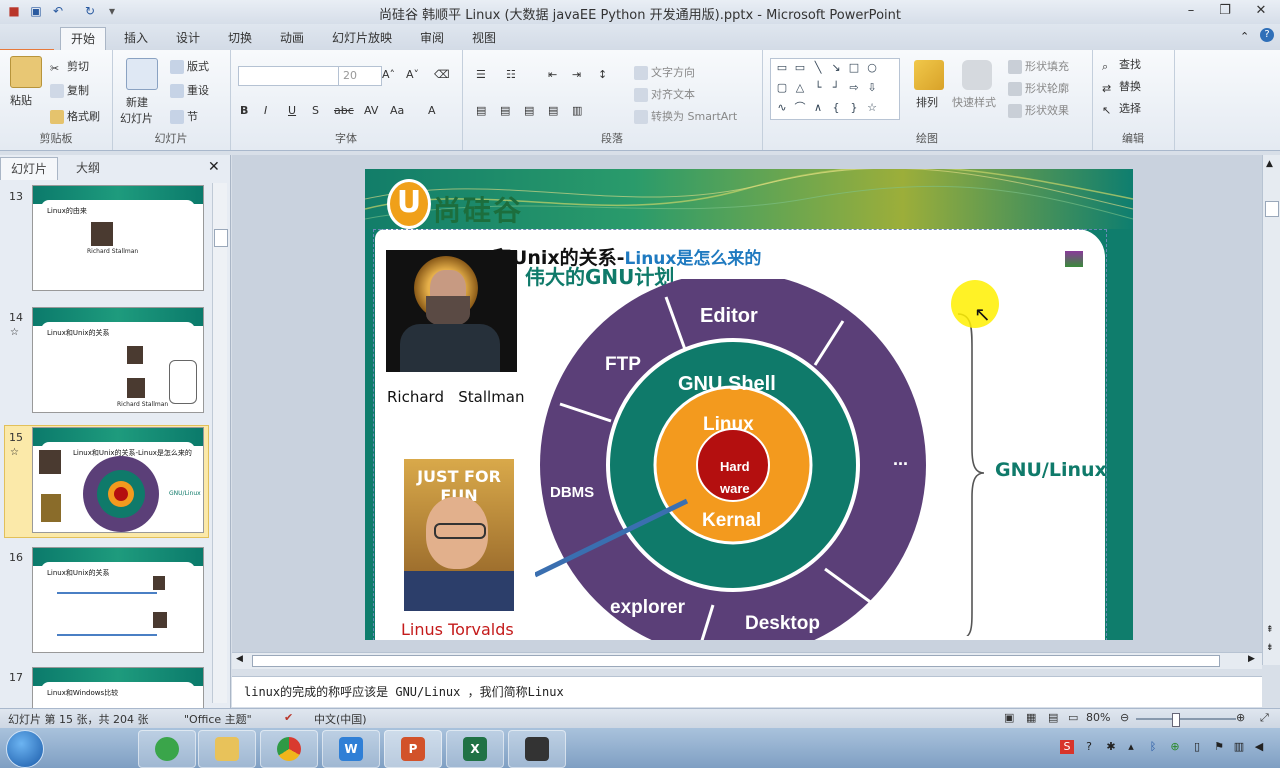 This screenshot has width=1280, height=768. Describe the element at coordinates (1267, 35) in the screenshot. I see `help-icon: ?` at that location.